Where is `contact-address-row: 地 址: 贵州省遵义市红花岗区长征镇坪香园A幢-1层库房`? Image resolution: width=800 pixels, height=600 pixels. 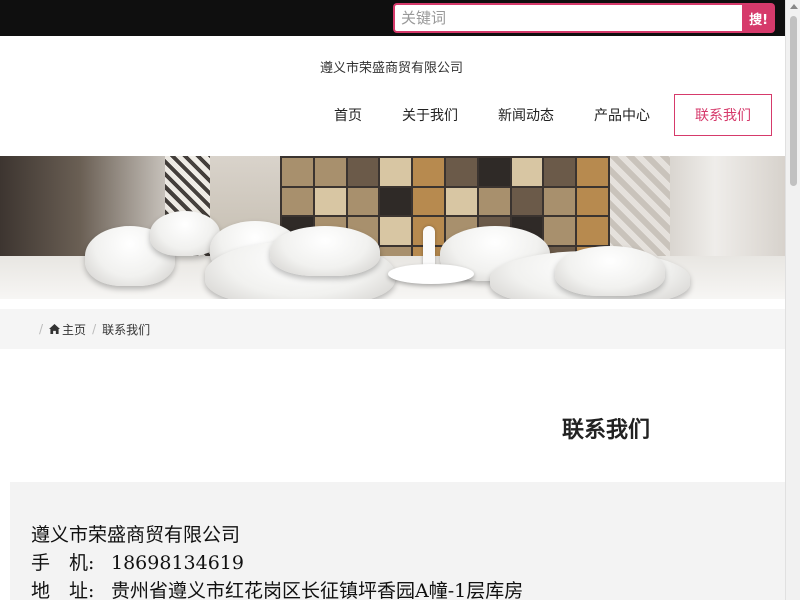 contact-address-row: 地 址: 贵州省遵义市红花岗区长征镇坪香园A幢-1层库房 is located at coordinates (277, 588).